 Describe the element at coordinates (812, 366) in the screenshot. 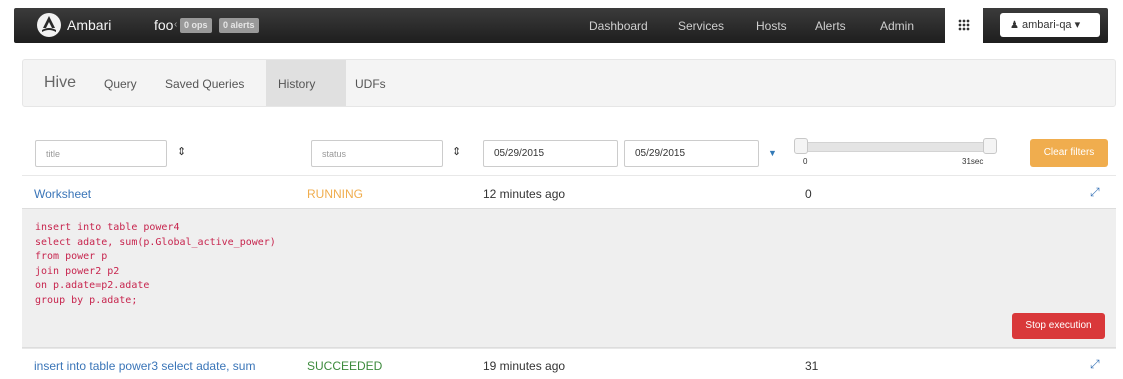

I see `row-duration: 31` at that location.